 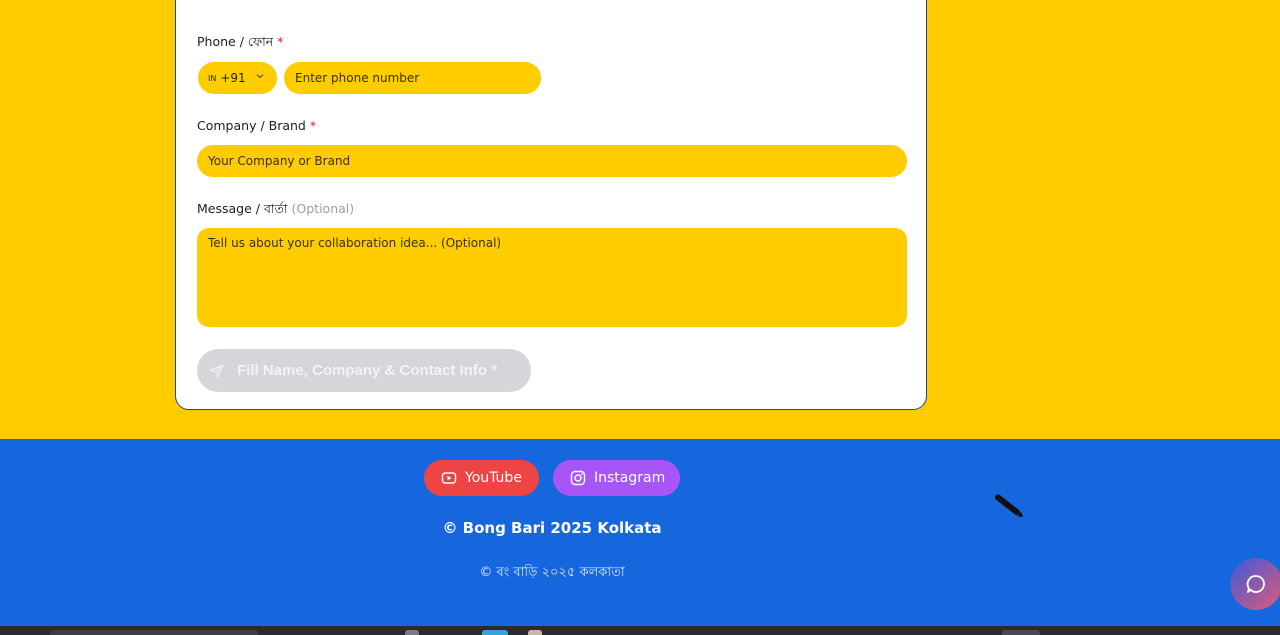 I want to click on phone-label-text: Phone / ফোন, so click(x=235, y=41).